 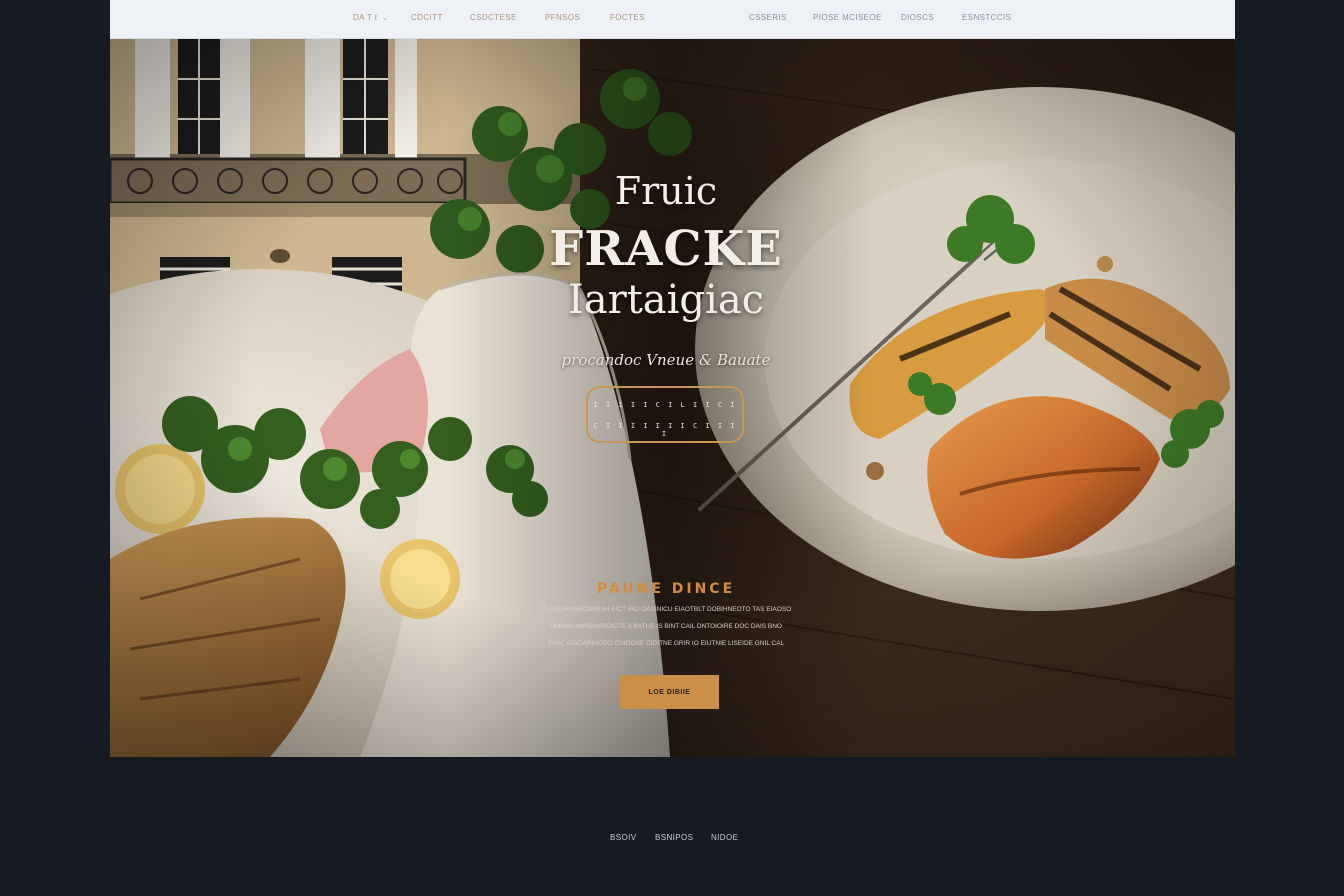 What do you see at coordinates (917, 17) in the screenshot?
I see `nav-item-8: DIOSCS` at bounding box center [917, 17].